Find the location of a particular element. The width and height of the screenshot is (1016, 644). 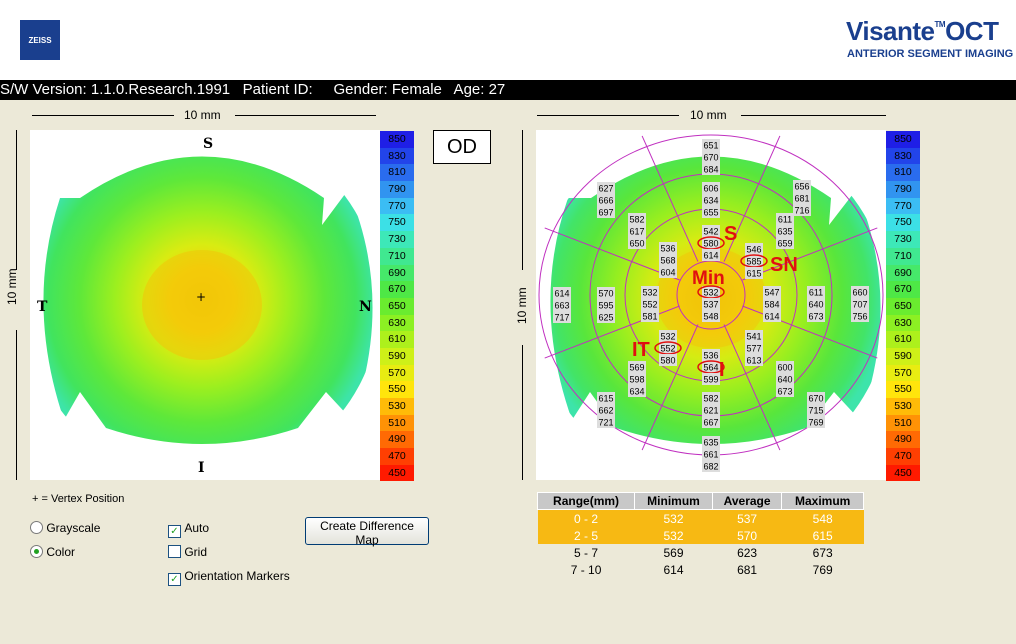

visante-logo: VisanteTMOCT is located at coordinates (922, 31).